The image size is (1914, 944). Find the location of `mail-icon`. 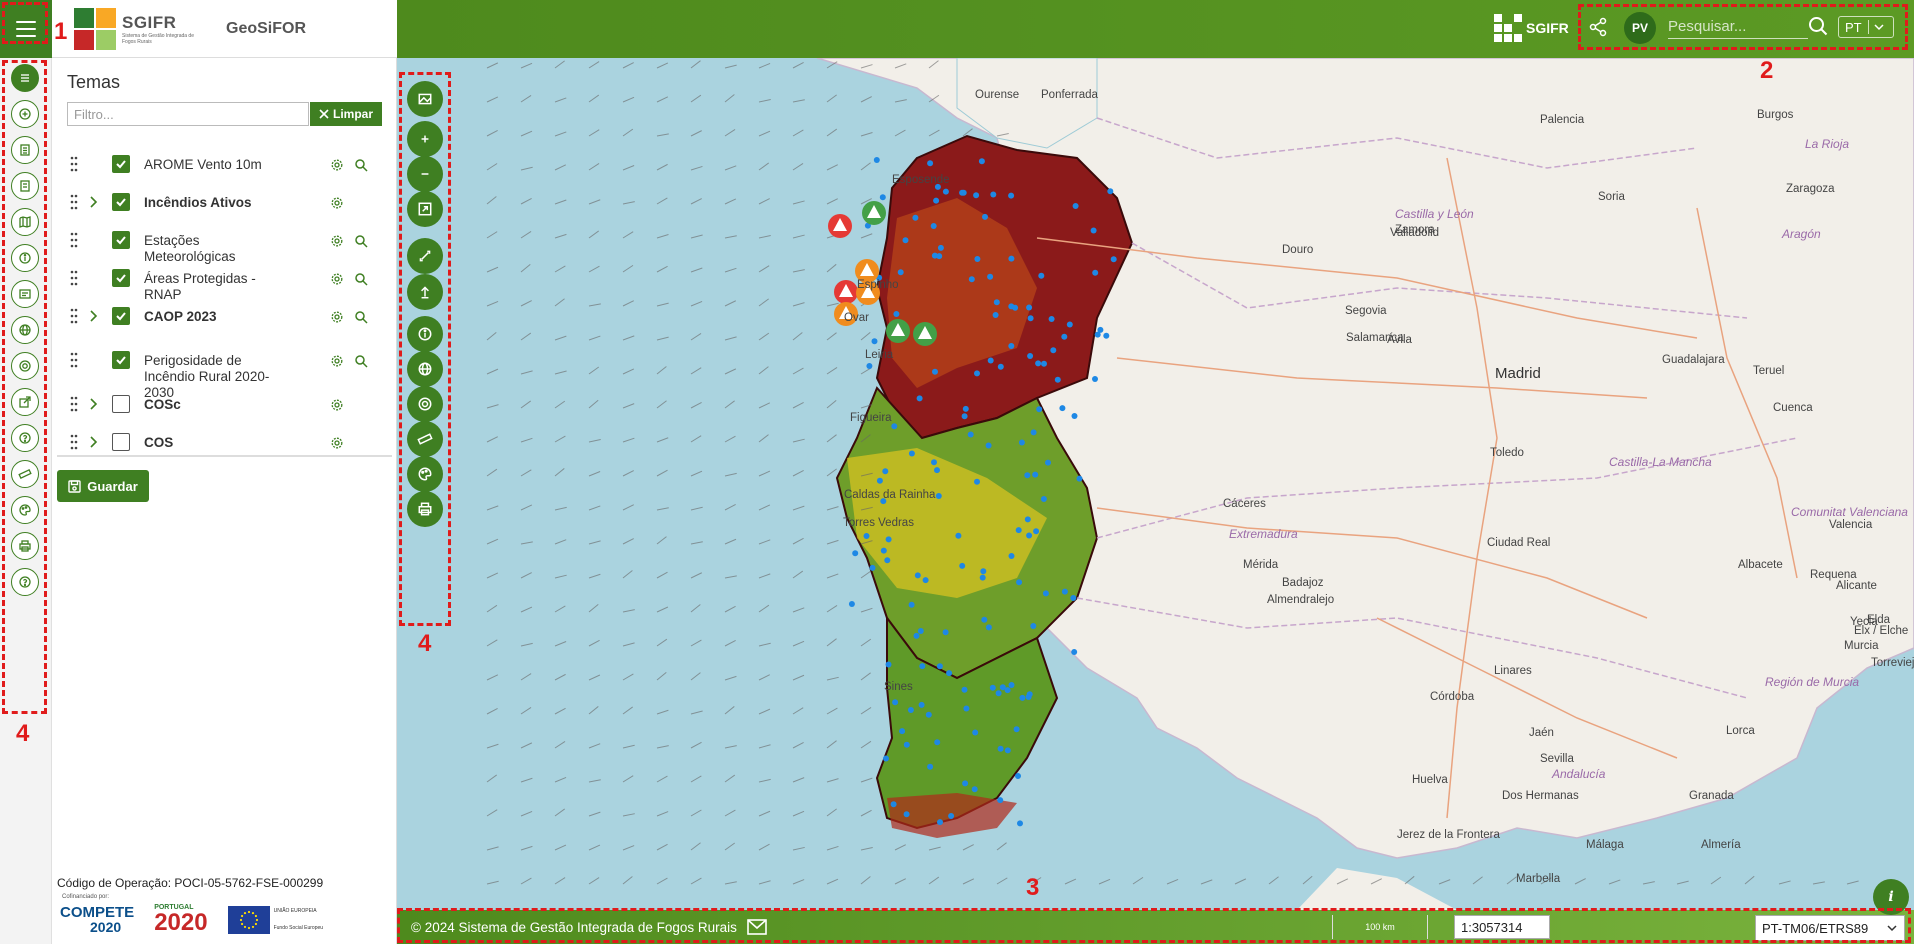

mail-icon is located at coordinates (757, 927).